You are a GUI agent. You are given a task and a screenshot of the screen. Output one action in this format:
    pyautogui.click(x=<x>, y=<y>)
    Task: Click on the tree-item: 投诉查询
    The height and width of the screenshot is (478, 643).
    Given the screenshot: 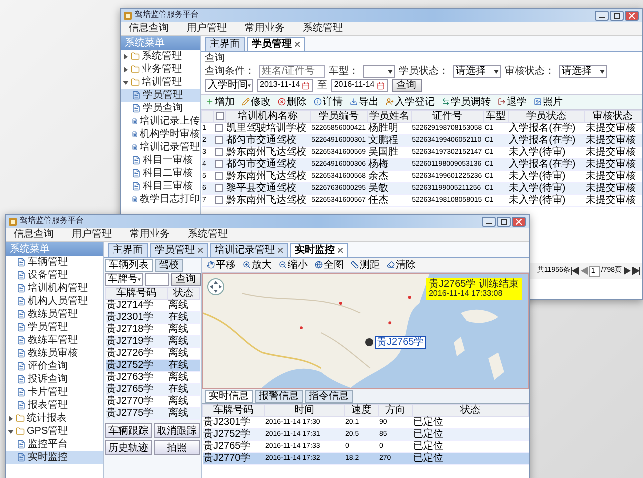 What is the action you would take?
    pyautogui.click(x=54, y=379)
    